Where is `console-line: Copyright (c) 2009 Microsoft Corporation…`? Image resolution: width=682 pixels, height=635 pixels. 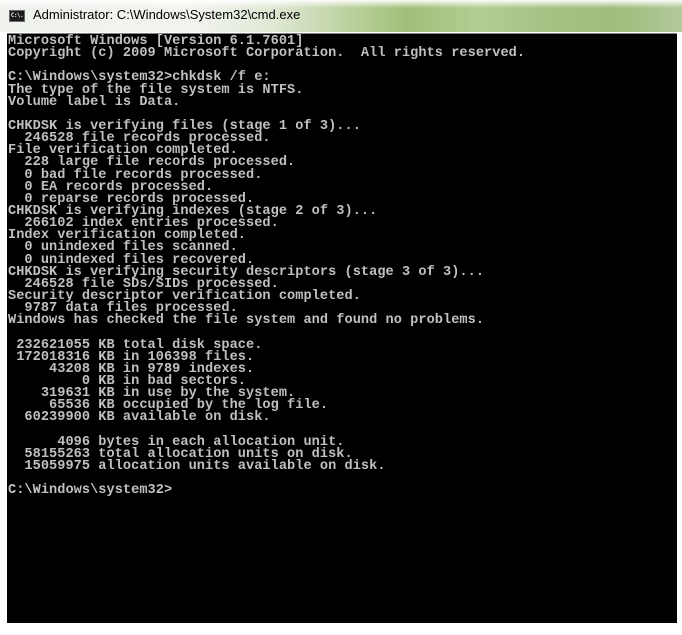
console-line: Copyright (c) 2009 Microsoft Corporation… is located at coordinates (267, 54).